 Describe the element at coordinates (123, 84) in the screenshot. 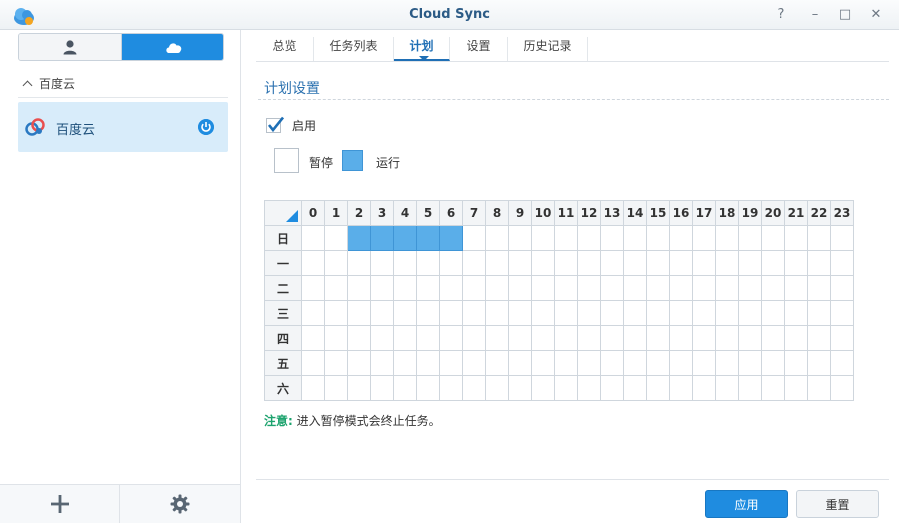

I see `provider-group-header: 百度云` at that location.